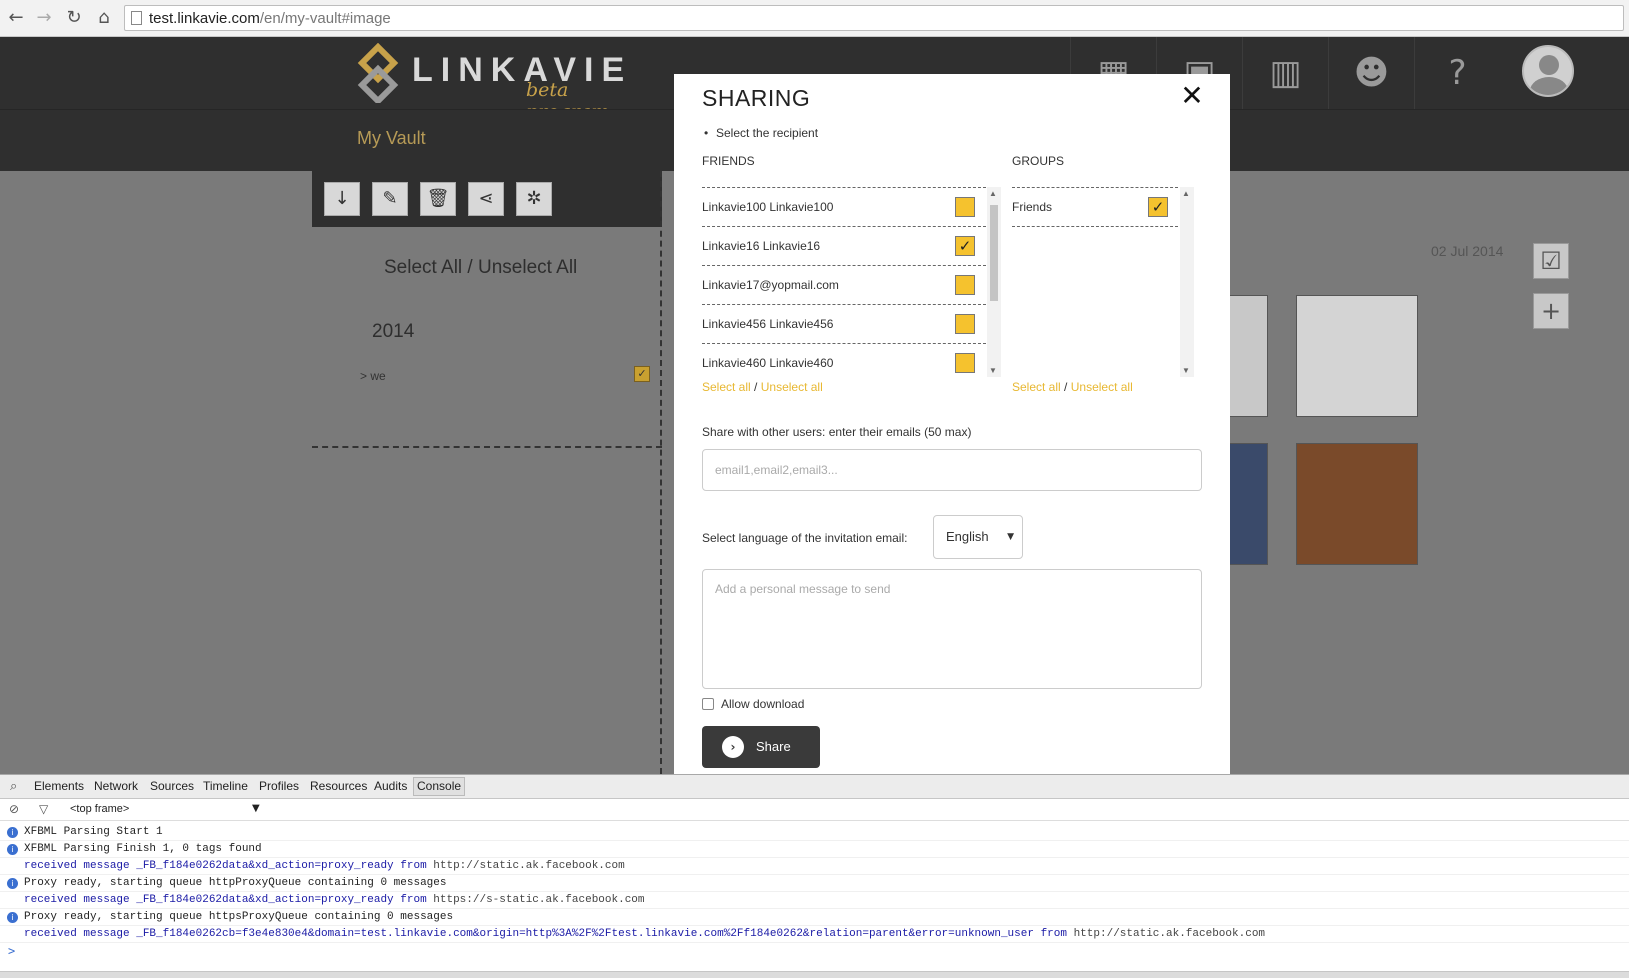  Describe the element at coordinates (16, 18) in the screenshot. I see `back-arrow-icon: ←` at that location.